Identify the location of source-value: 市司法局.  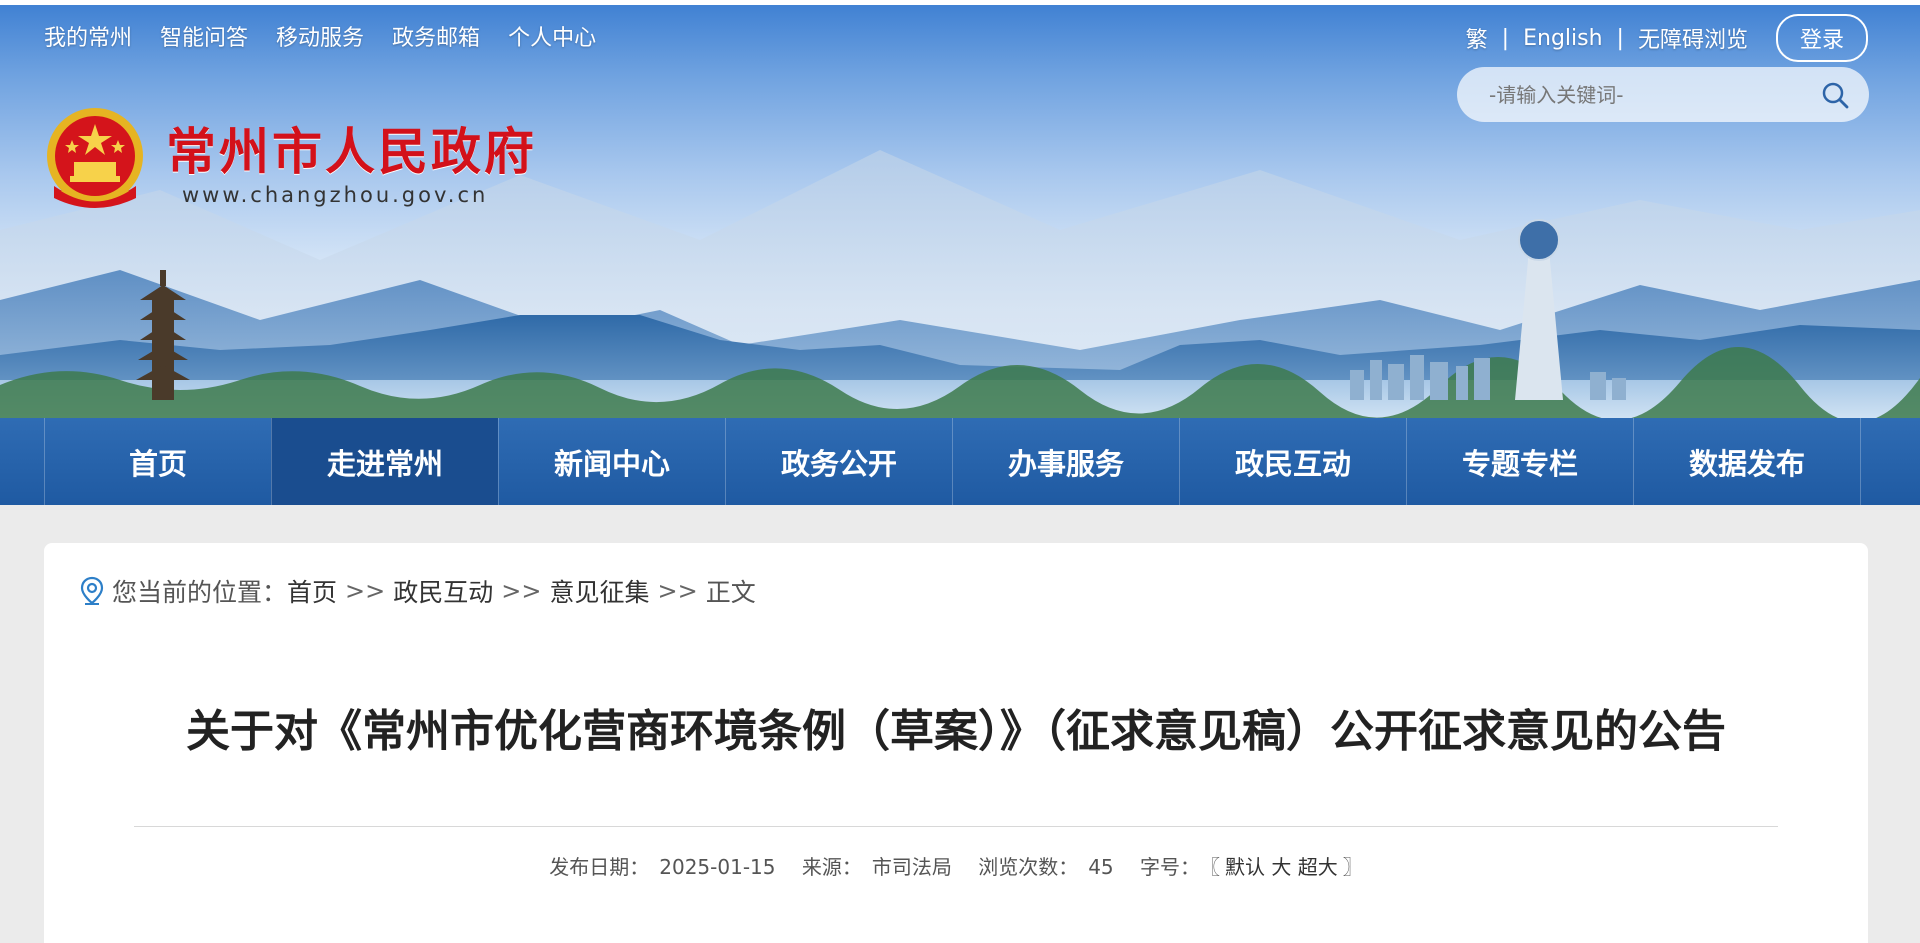
(911, 867).